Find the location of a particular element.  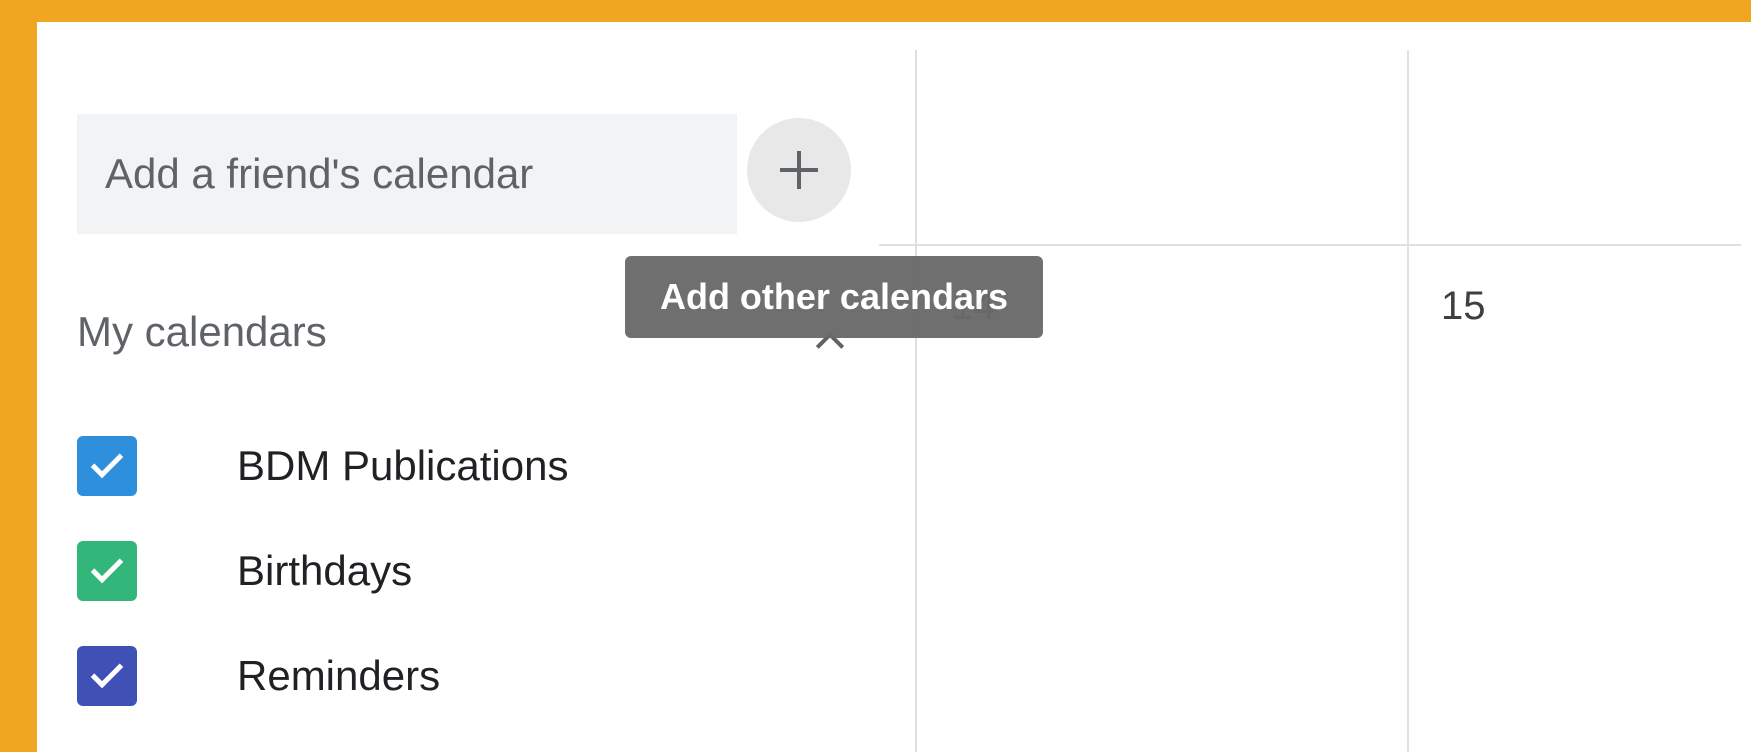

plus-icon is located at coordinates (799, 170).